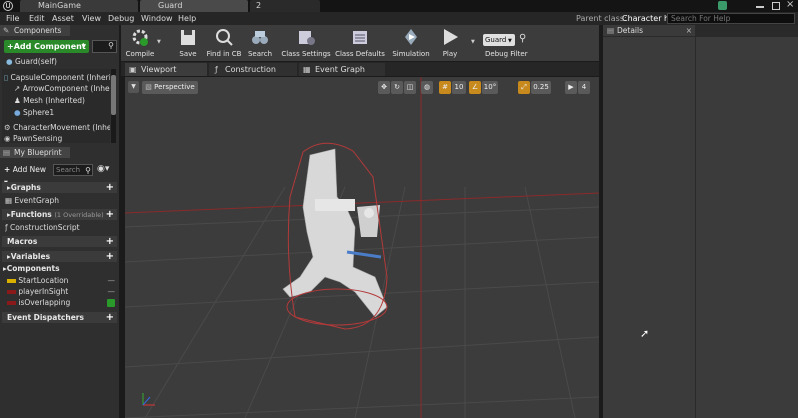  What do you see at coordinates (113, 106) in the screenshot?
I see `components-scrollbar` at bounding box center [113, 106].